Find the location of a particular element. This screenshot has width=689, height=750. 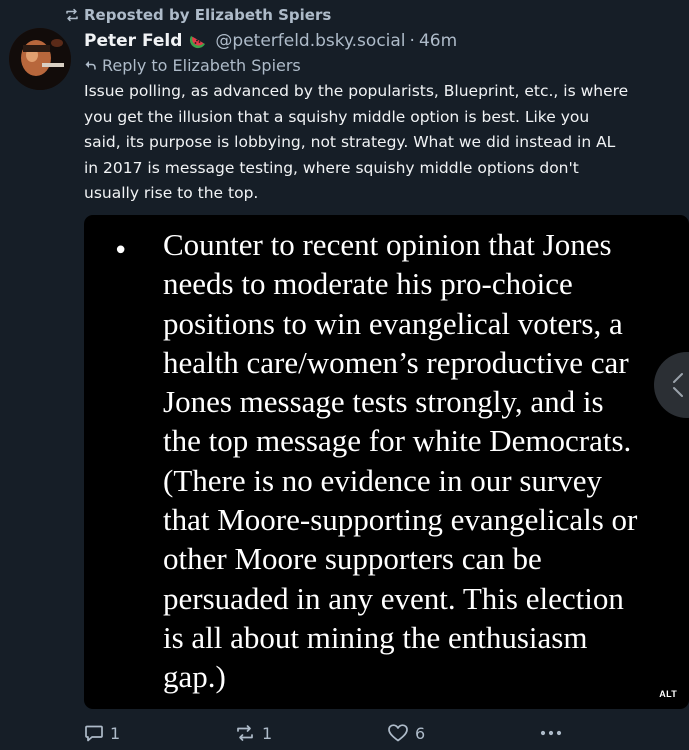

heart-icon is located at coordinates (398, 733).